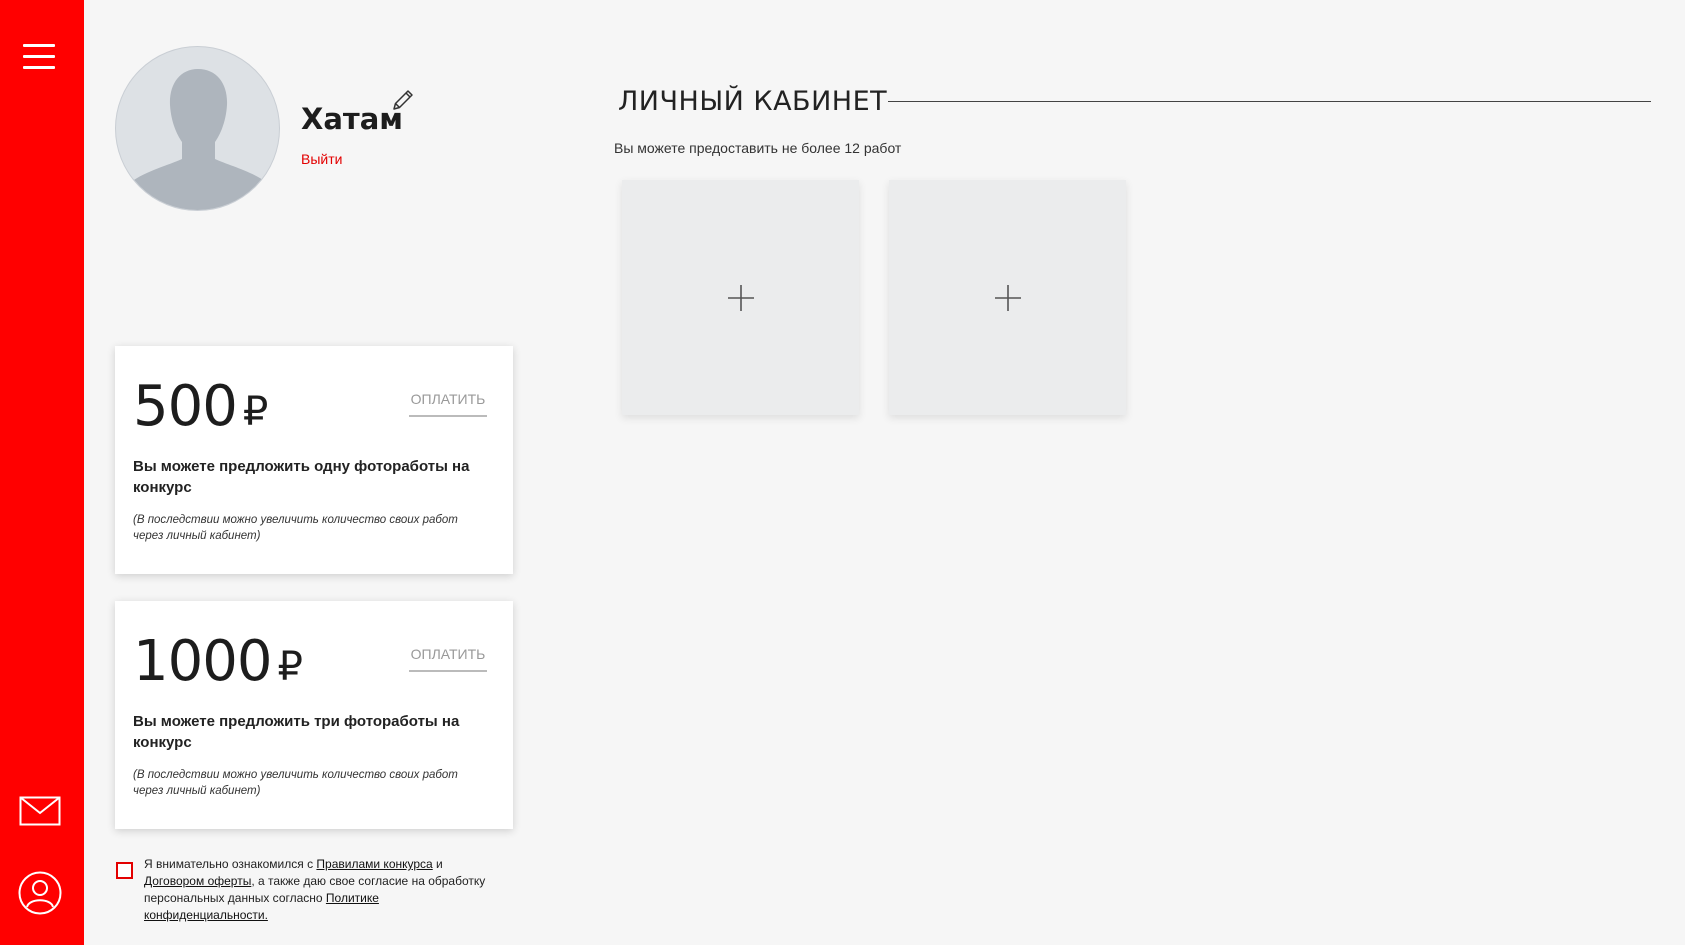  Describe the element at coordinates (321, 159) in the screenshot. I see `logout-link: Выйти` at that location.